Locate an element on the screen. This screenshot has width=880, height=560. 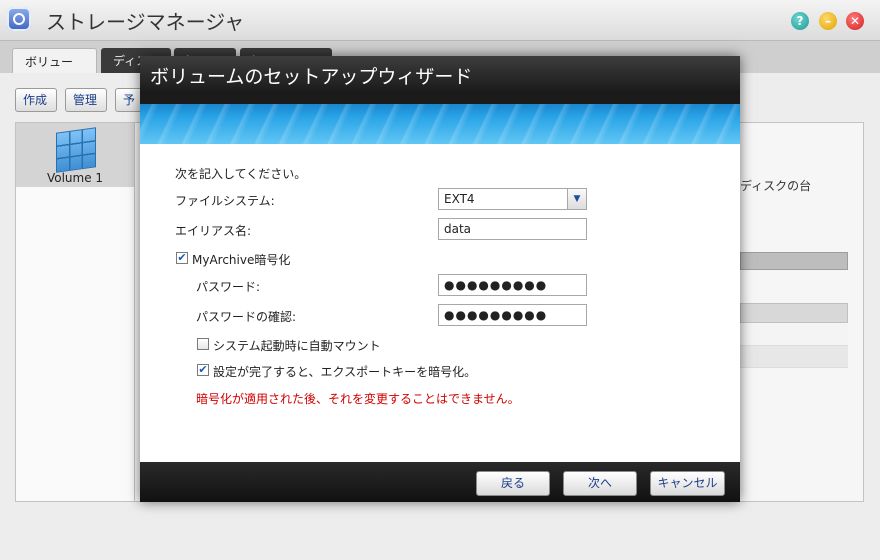
encrypt-key-label: 設定が完了すると、エクスポートキーを暗号化。 is located at coordinates (345, 372).